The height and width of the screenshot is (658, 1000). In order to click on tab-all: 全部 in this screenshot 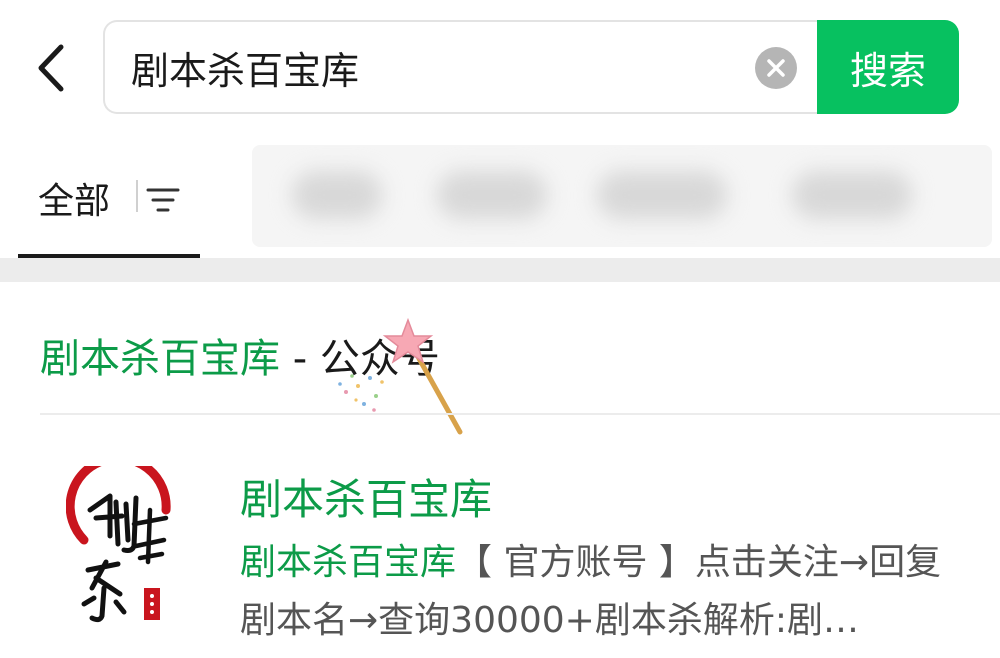, I will do `click(109, 210)`.